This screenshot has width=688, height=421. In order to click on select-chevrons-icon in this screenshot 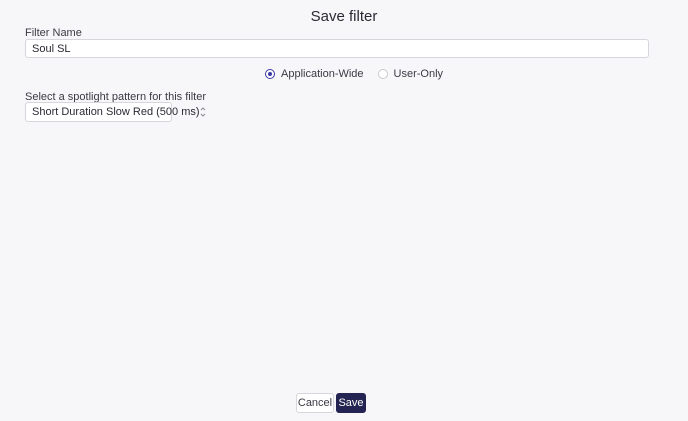, I will do `click(203, 112)`.